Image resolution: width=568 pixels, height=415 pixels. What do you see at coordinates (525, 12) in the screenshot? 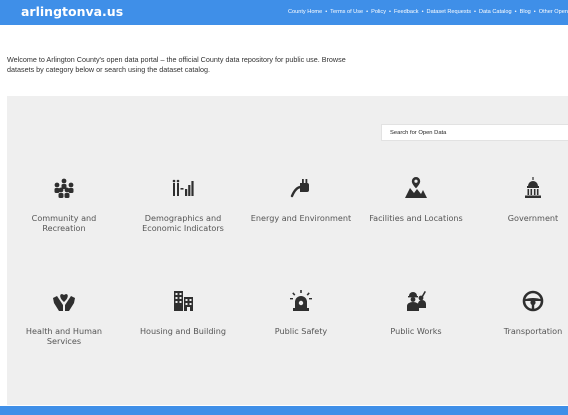
I see `nav-blog: Blog` at bounding box center [525, 12].